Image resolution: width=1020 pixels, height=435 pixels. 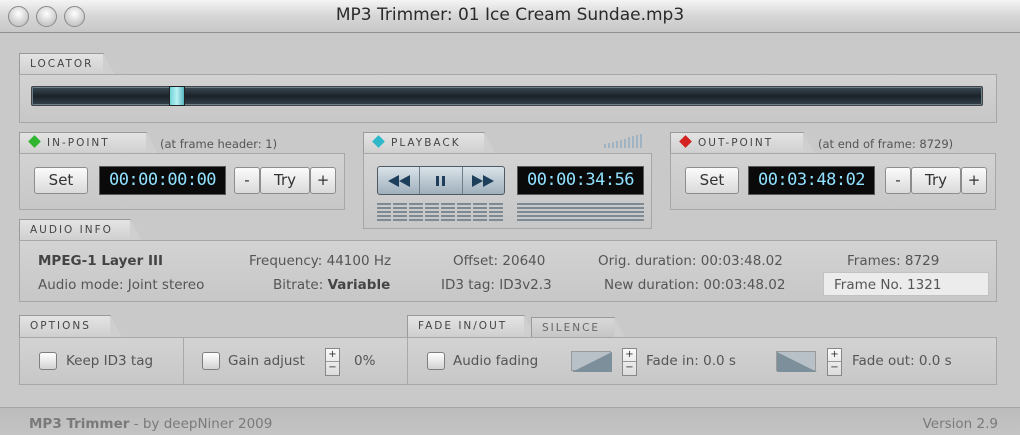 I want to click on pause-button, so click(x=441, y=180).